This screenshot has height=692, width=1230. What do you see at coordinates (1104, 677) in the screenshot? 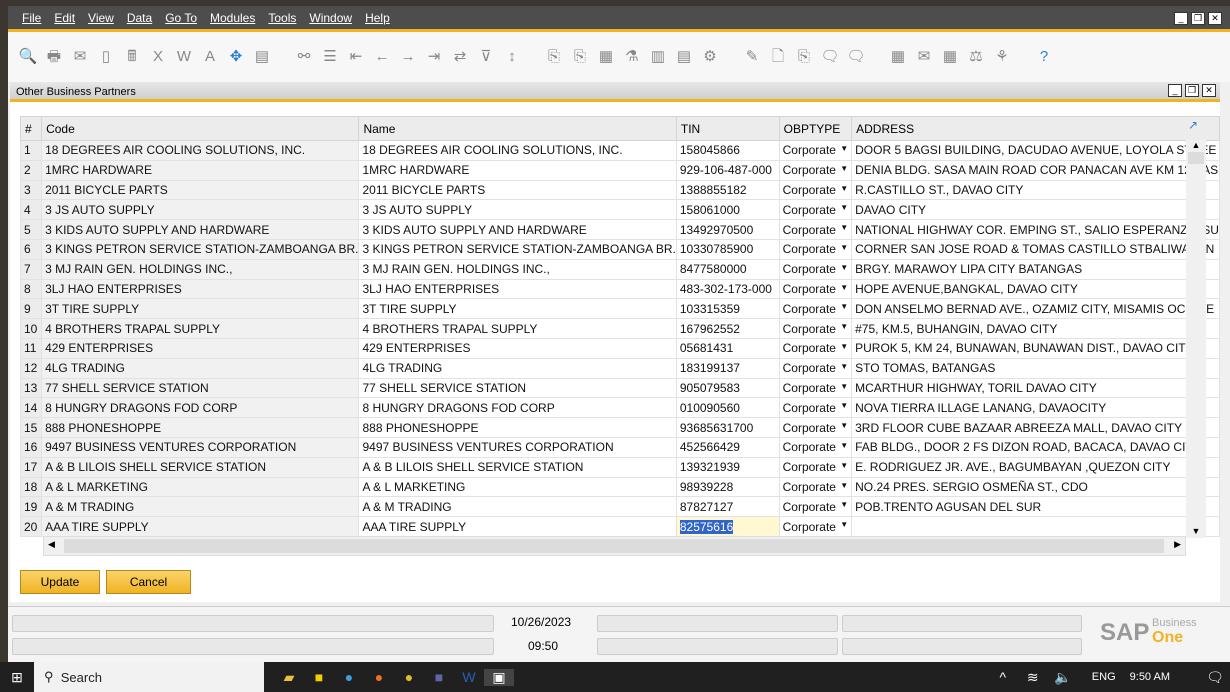
I see `language-indicator: ENG` at bounding box center [1104, 677].